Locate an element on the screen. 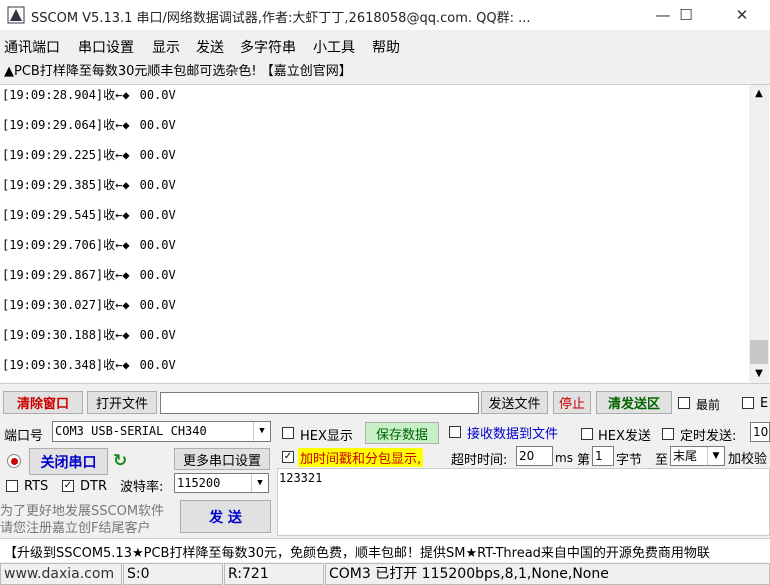 The height and width of the screenshot is (585, 770). port-select: COM3 USB-SERIAL CH340 ▼ is located at coordinates (161, 431).